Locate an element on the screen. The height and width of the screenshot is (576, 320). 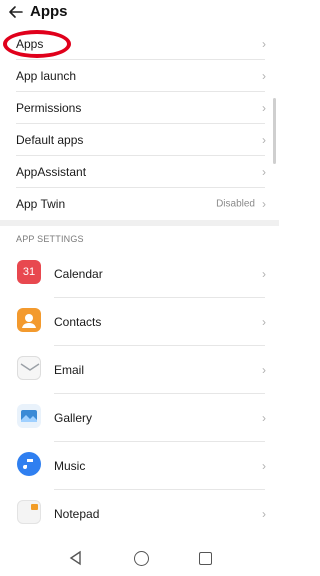
highlight-circle is located at coordinates (37, 44).